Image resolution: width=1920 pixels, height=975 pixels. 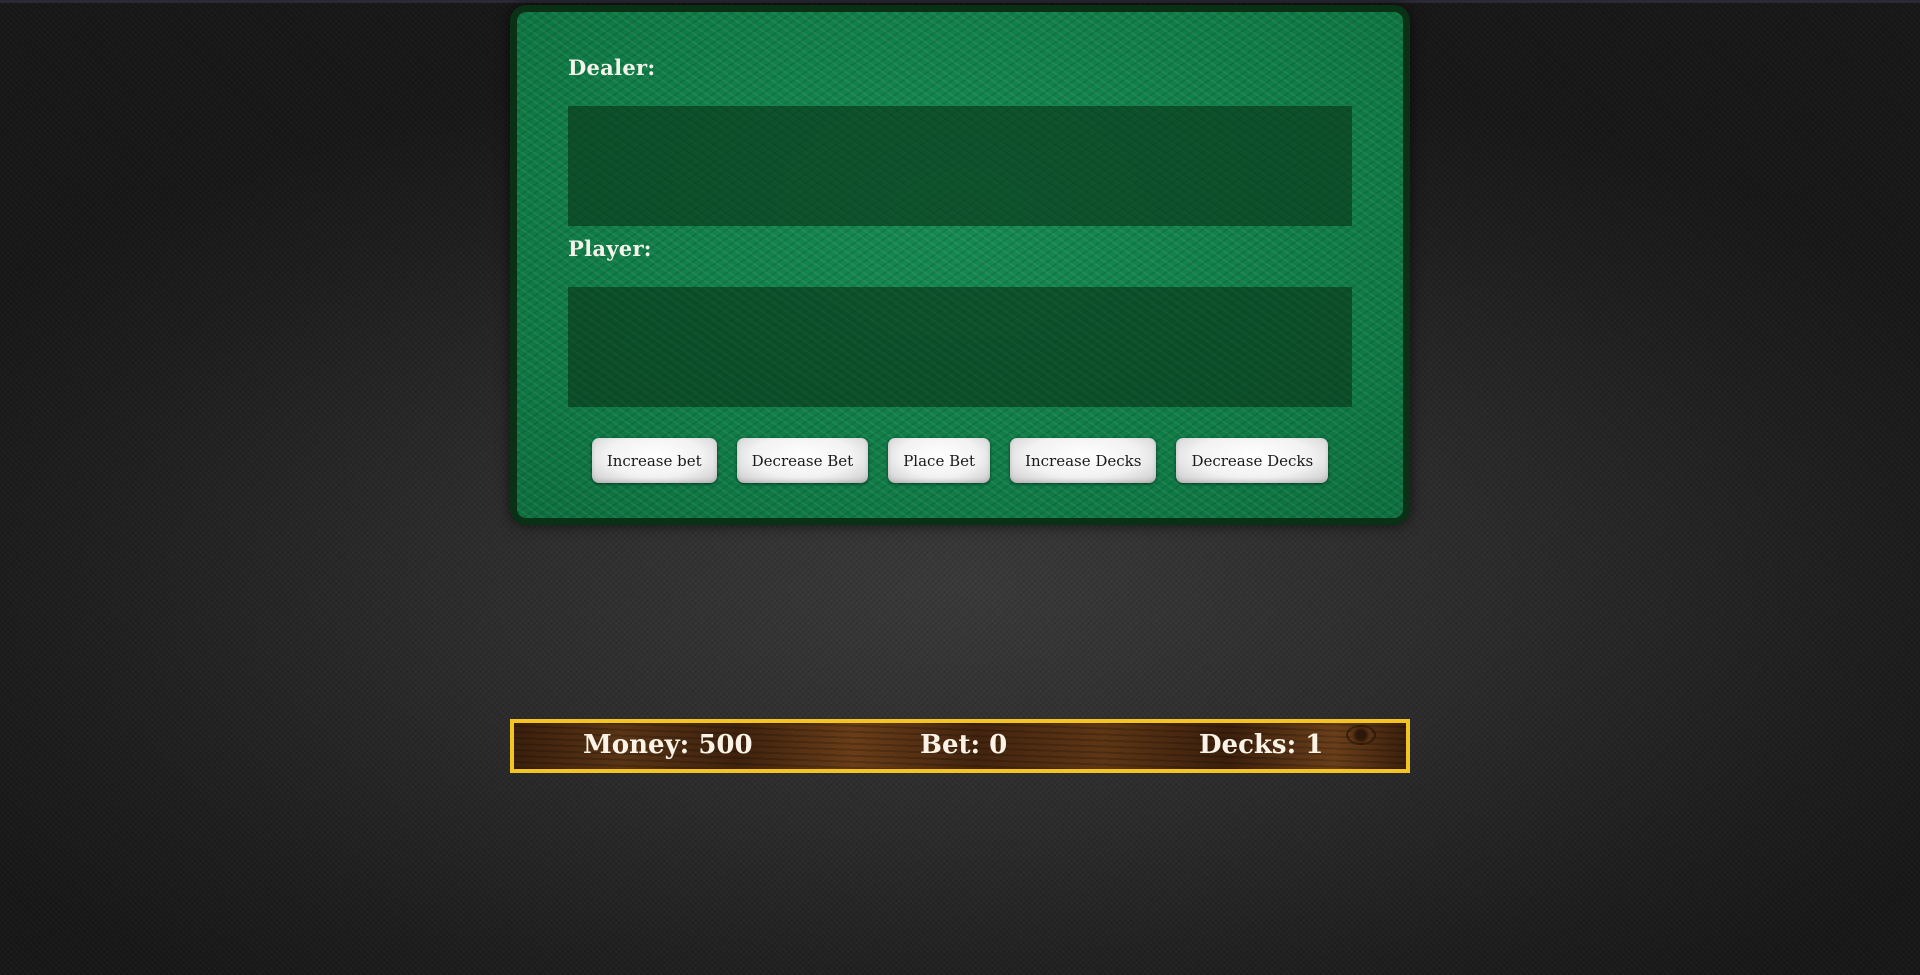 What do you see at coordinates (668, 745) in the screenshot?
I see `money-display: Money: 500` at bounding box center [668, 745].